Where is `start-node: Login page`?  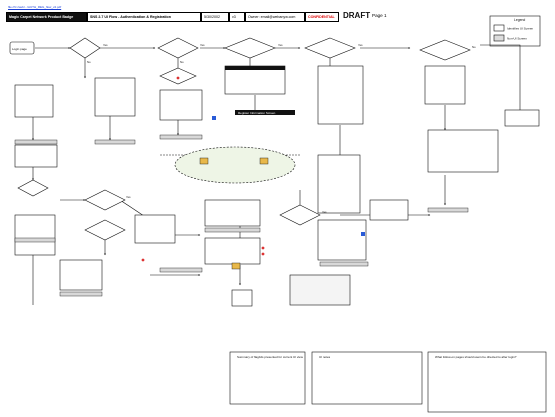
start-node: Login page is located at coordinates (22, 48).